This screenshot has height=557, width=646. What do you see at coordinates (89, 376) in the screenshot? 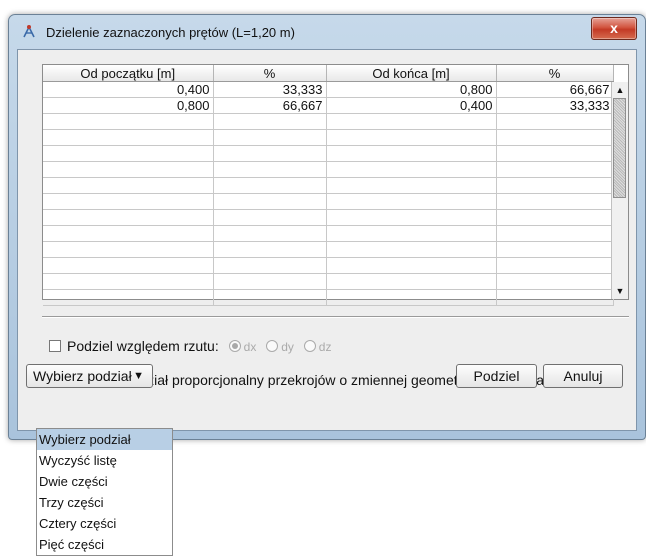
I see `select-division-dropdown: Wybierz podział ▼` at bounding box center [89, 376].